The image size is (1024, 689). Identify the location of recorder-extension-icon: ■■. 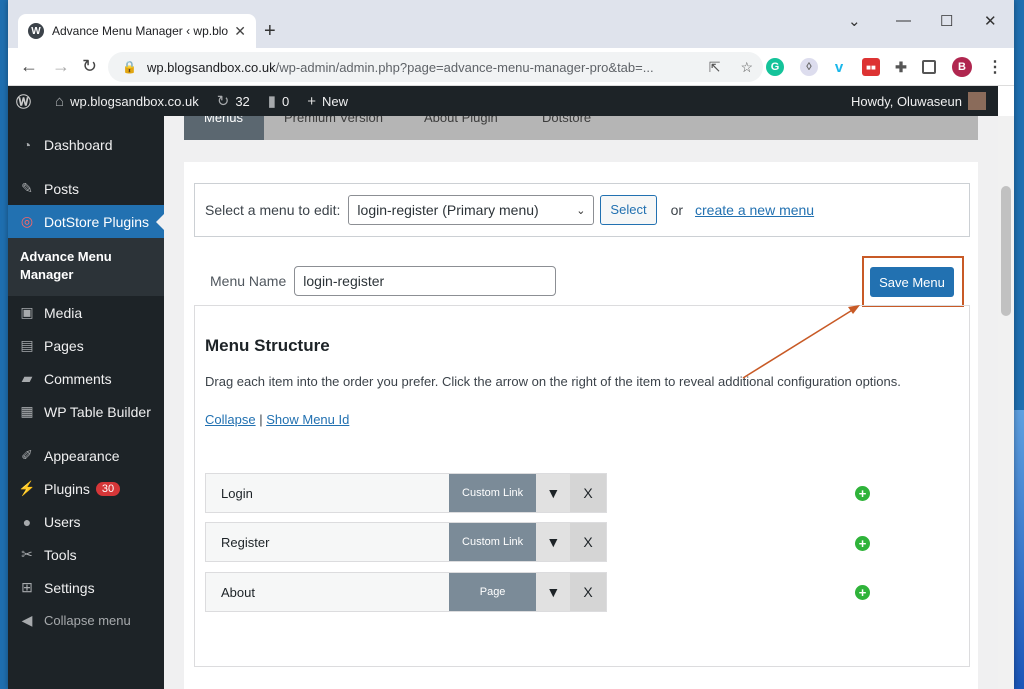
(871, 67).